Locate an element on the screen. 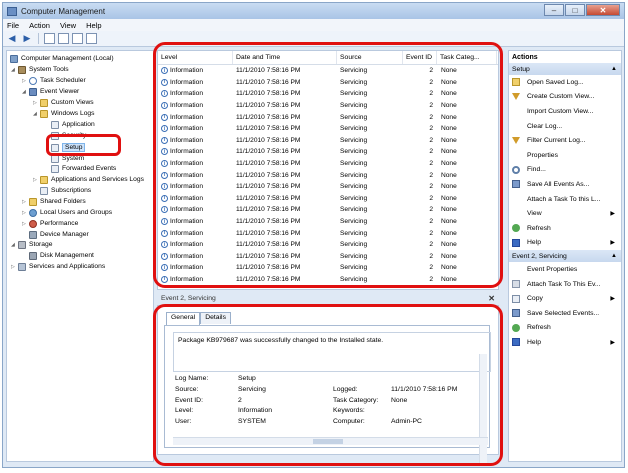 The width and height of the screenshot is (628, 473). filter-icon is located at coordinates (516, 141).